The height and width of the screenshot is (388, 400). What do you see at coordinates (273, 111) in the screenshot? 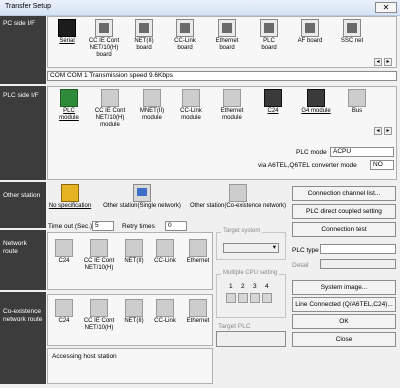
I see `plc-item-label: C24` at bounding box center [273, 111].